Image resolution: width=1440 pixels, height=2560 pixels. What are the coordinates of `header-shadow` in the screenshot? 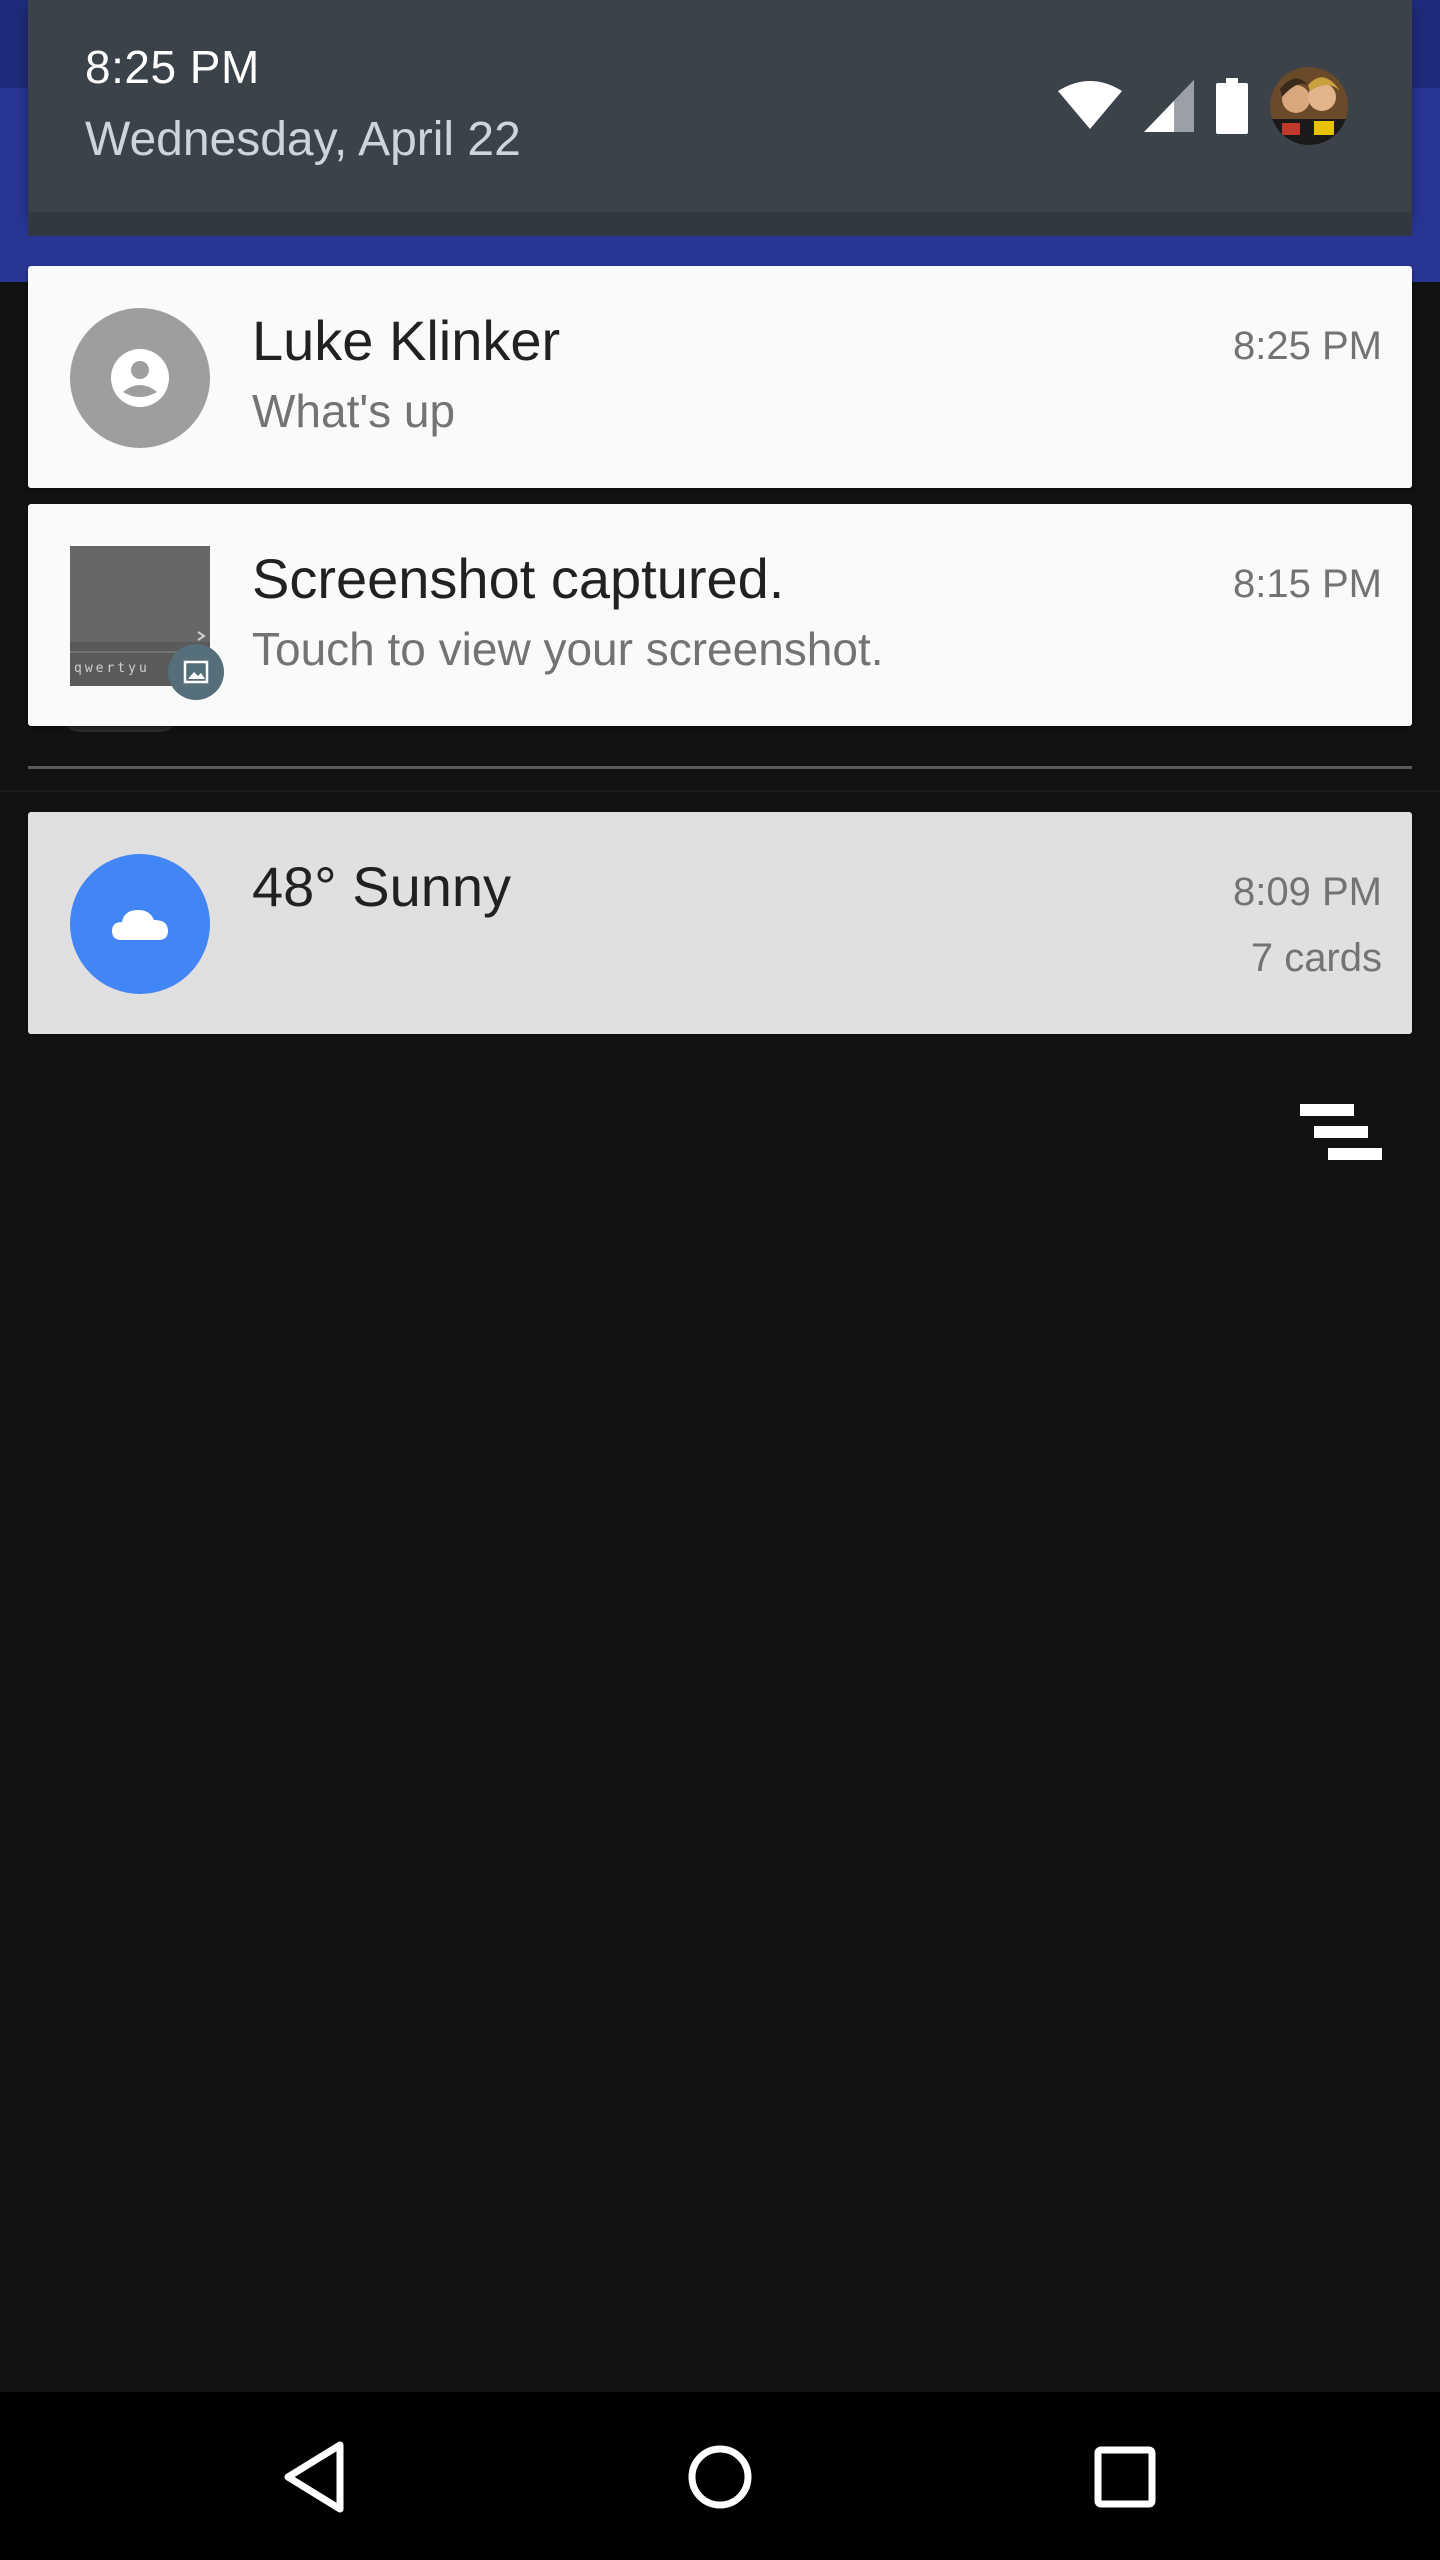 It's located at (720, 224).